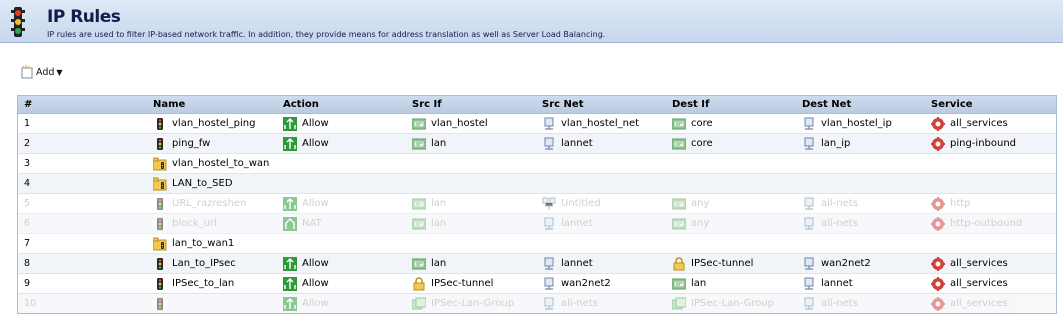  Describe the element at coordinates (27, 72) in the screenshot. I see `add-document-icon` at that location.